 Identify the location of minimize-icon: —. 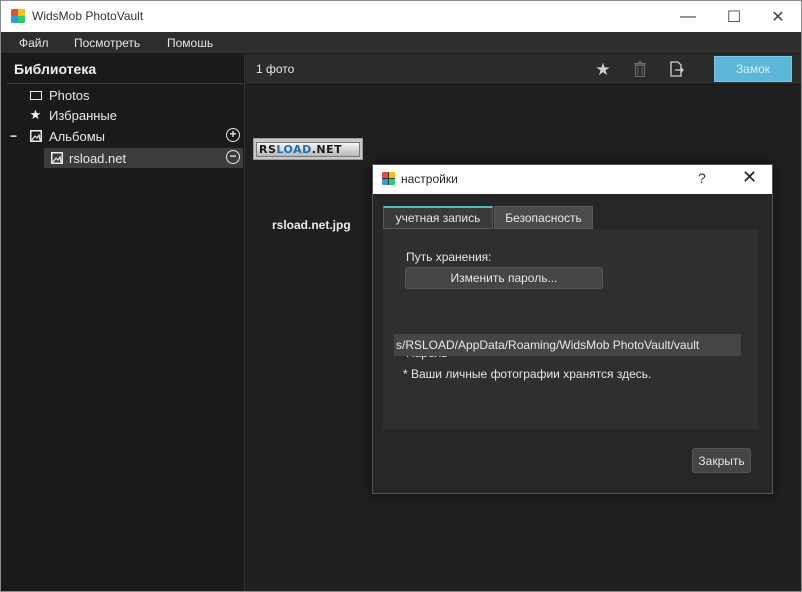
(688, 16).